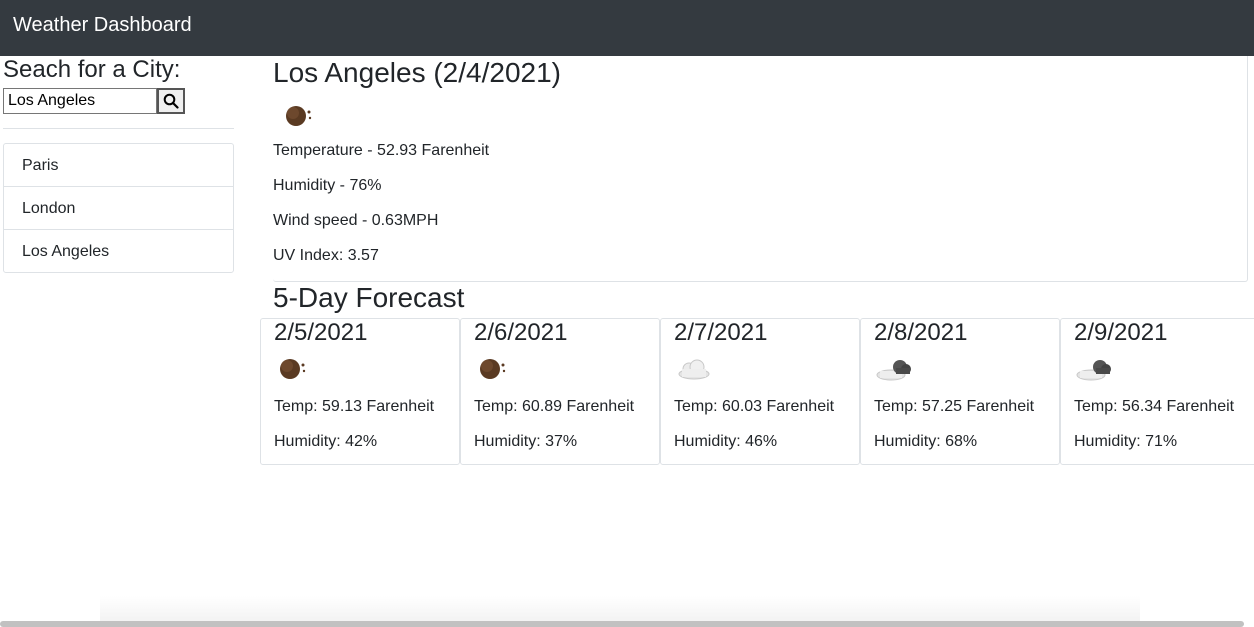  I want to click on search-icon, so click(171, 101).